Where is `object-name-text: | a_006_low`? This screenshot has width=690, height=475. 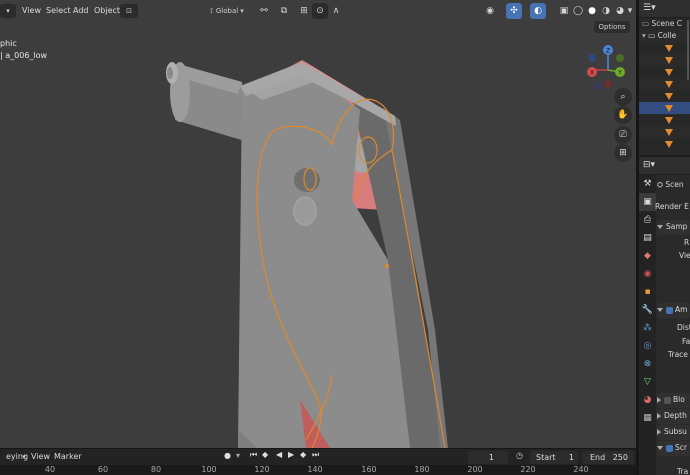
object-name-text: | a_006_low is located at coordinates (24, 55).